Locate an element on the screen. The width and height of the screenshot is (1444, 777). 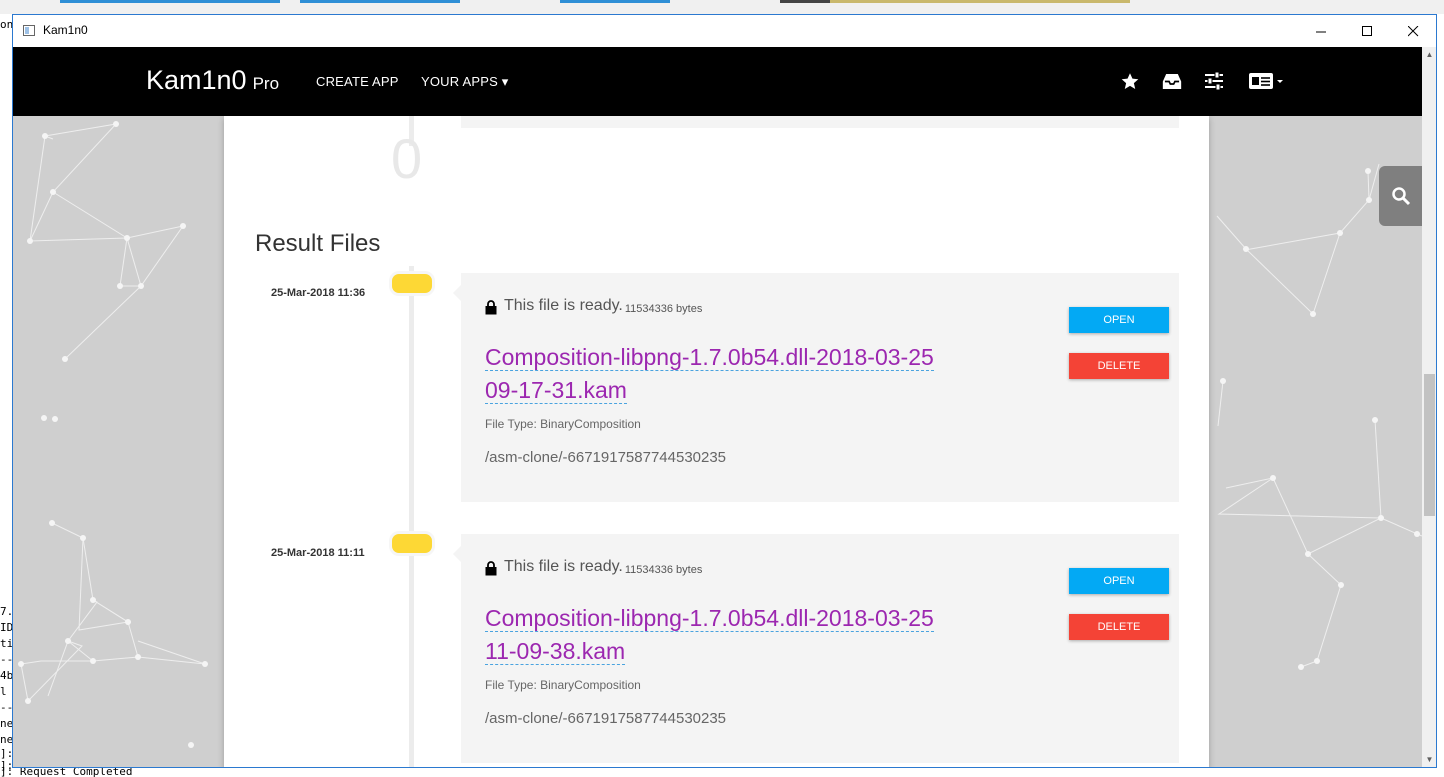
entry-date: 25-Mar-2018 11:11 is located at coordinates (318, 553).